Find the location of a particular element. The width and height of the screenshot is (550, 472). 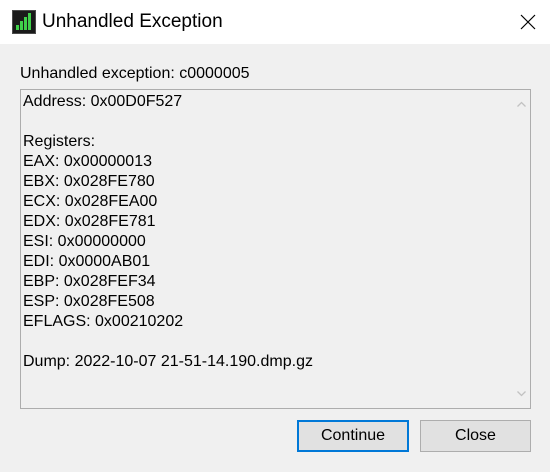

exception-code-label: Unhandled exception: c0000005 is located at coordinates (135, 73).